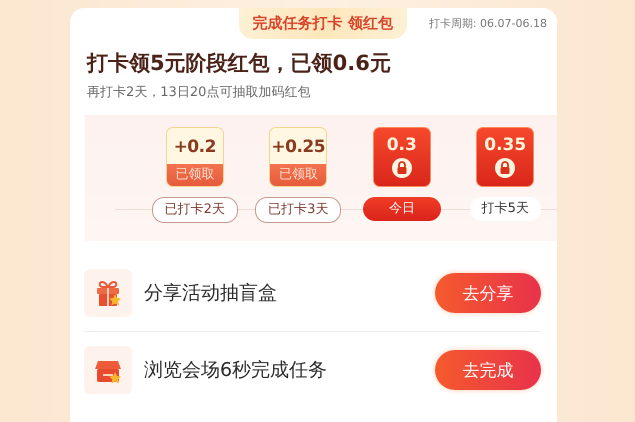  Describe the element at coordinates (211, 293) in the screenshot. I see `task-title: 分享活动抽盲盒` at that location.